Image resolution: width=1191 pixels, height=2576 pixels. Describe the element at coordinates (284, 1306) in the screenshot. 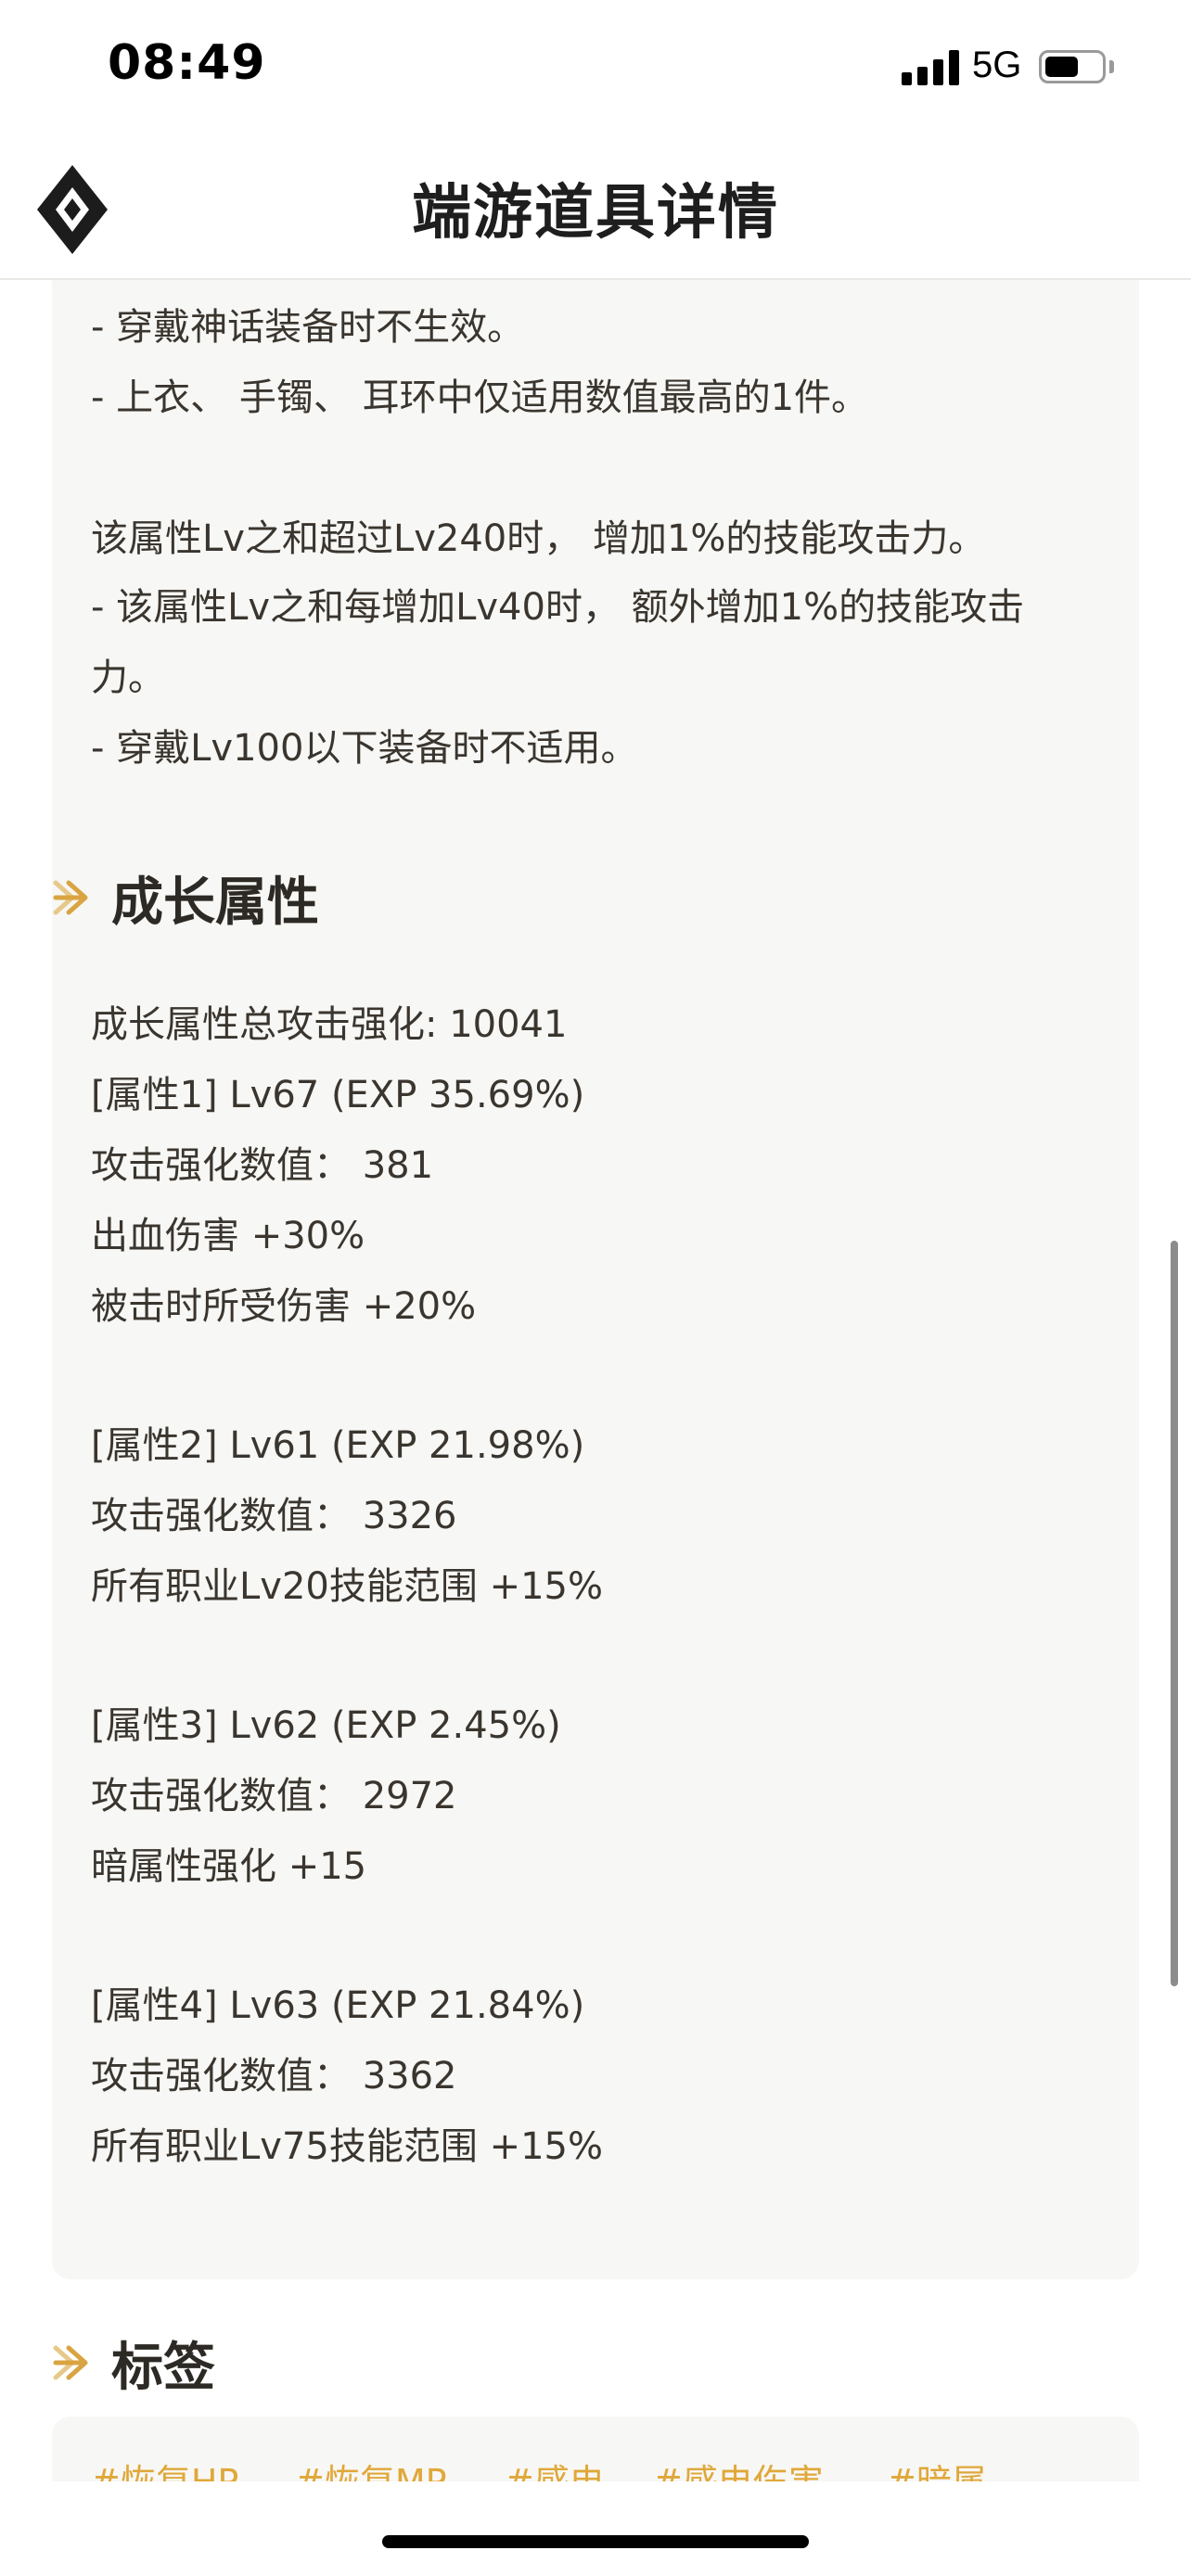

I see `attribute-effect: 被击时所受伤害 +20%` at that location.